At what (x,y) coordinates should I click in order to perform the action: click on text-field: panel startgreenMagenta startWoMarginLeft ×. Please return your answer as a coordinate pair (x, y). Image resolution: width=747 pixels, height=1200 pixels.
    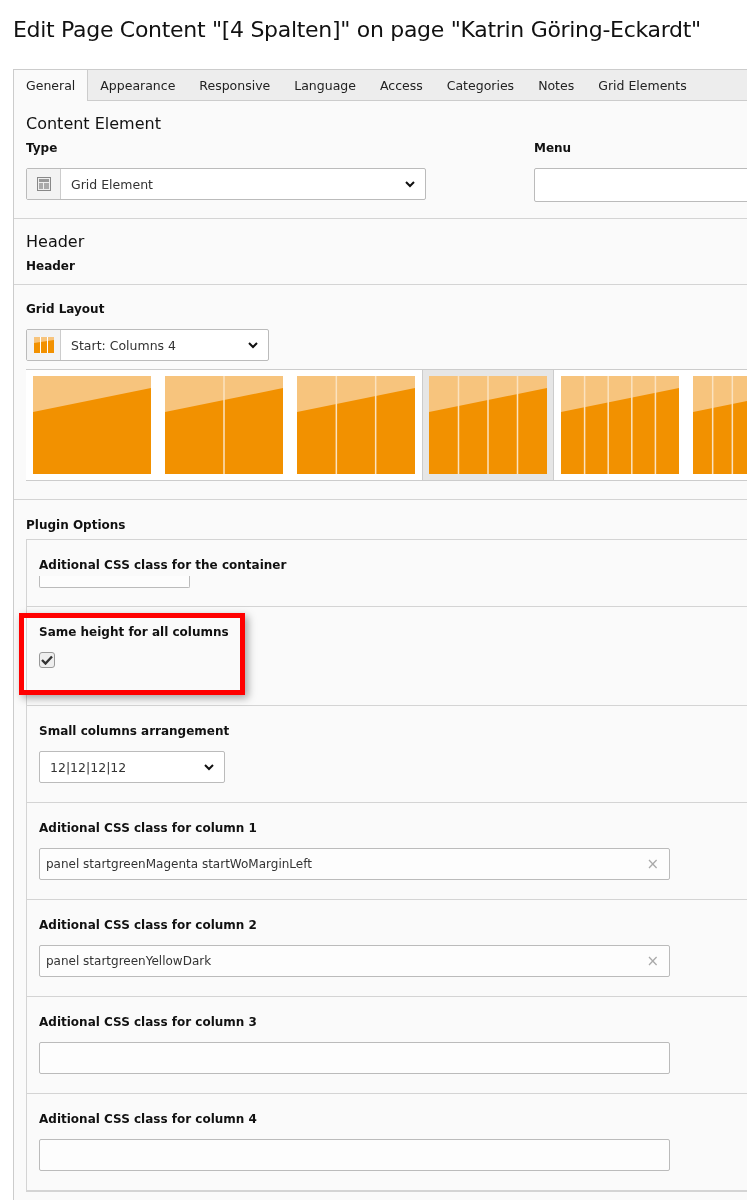
    Looking at the image, I should click on (354, 864).